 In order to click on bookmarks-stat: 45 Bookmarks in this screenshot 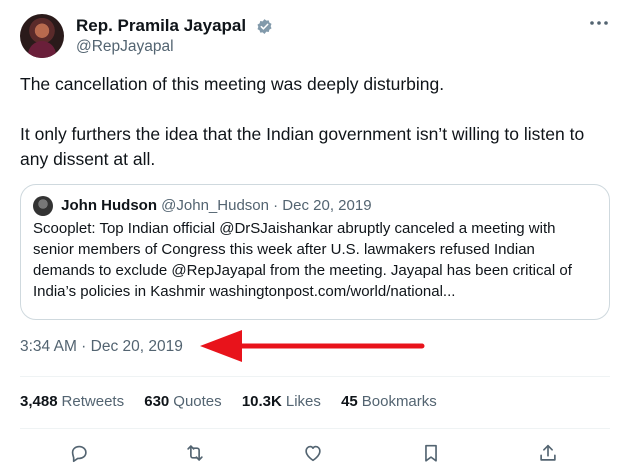, I will do `click(389, 401)`.